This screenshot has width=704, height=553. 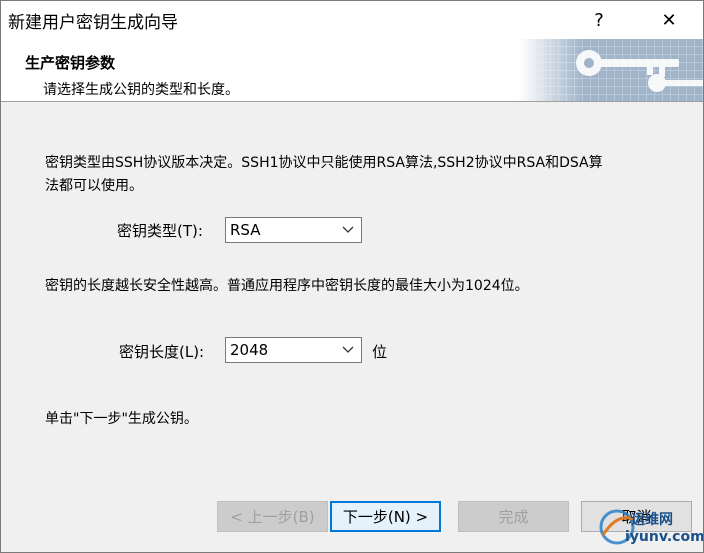 I want to click on close-button: ✕, so click(x=669, y=20).